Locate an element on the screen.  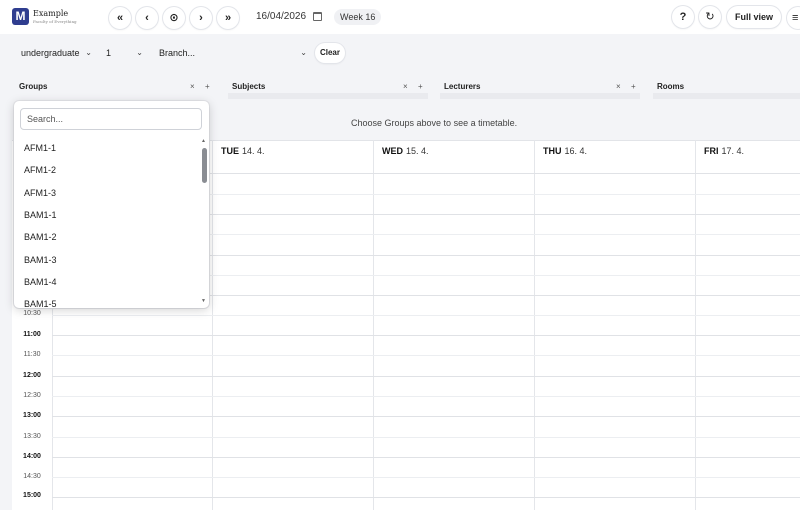
groups-add-button: + is located at coordinates (207, 86).